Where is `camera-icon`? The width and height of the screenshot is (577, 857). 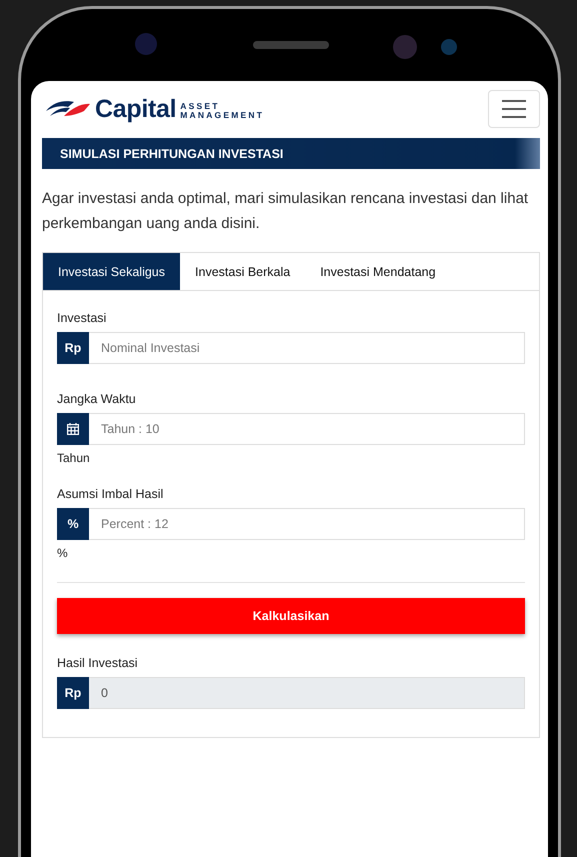 camera-icon is located at coordinates (146, 44).